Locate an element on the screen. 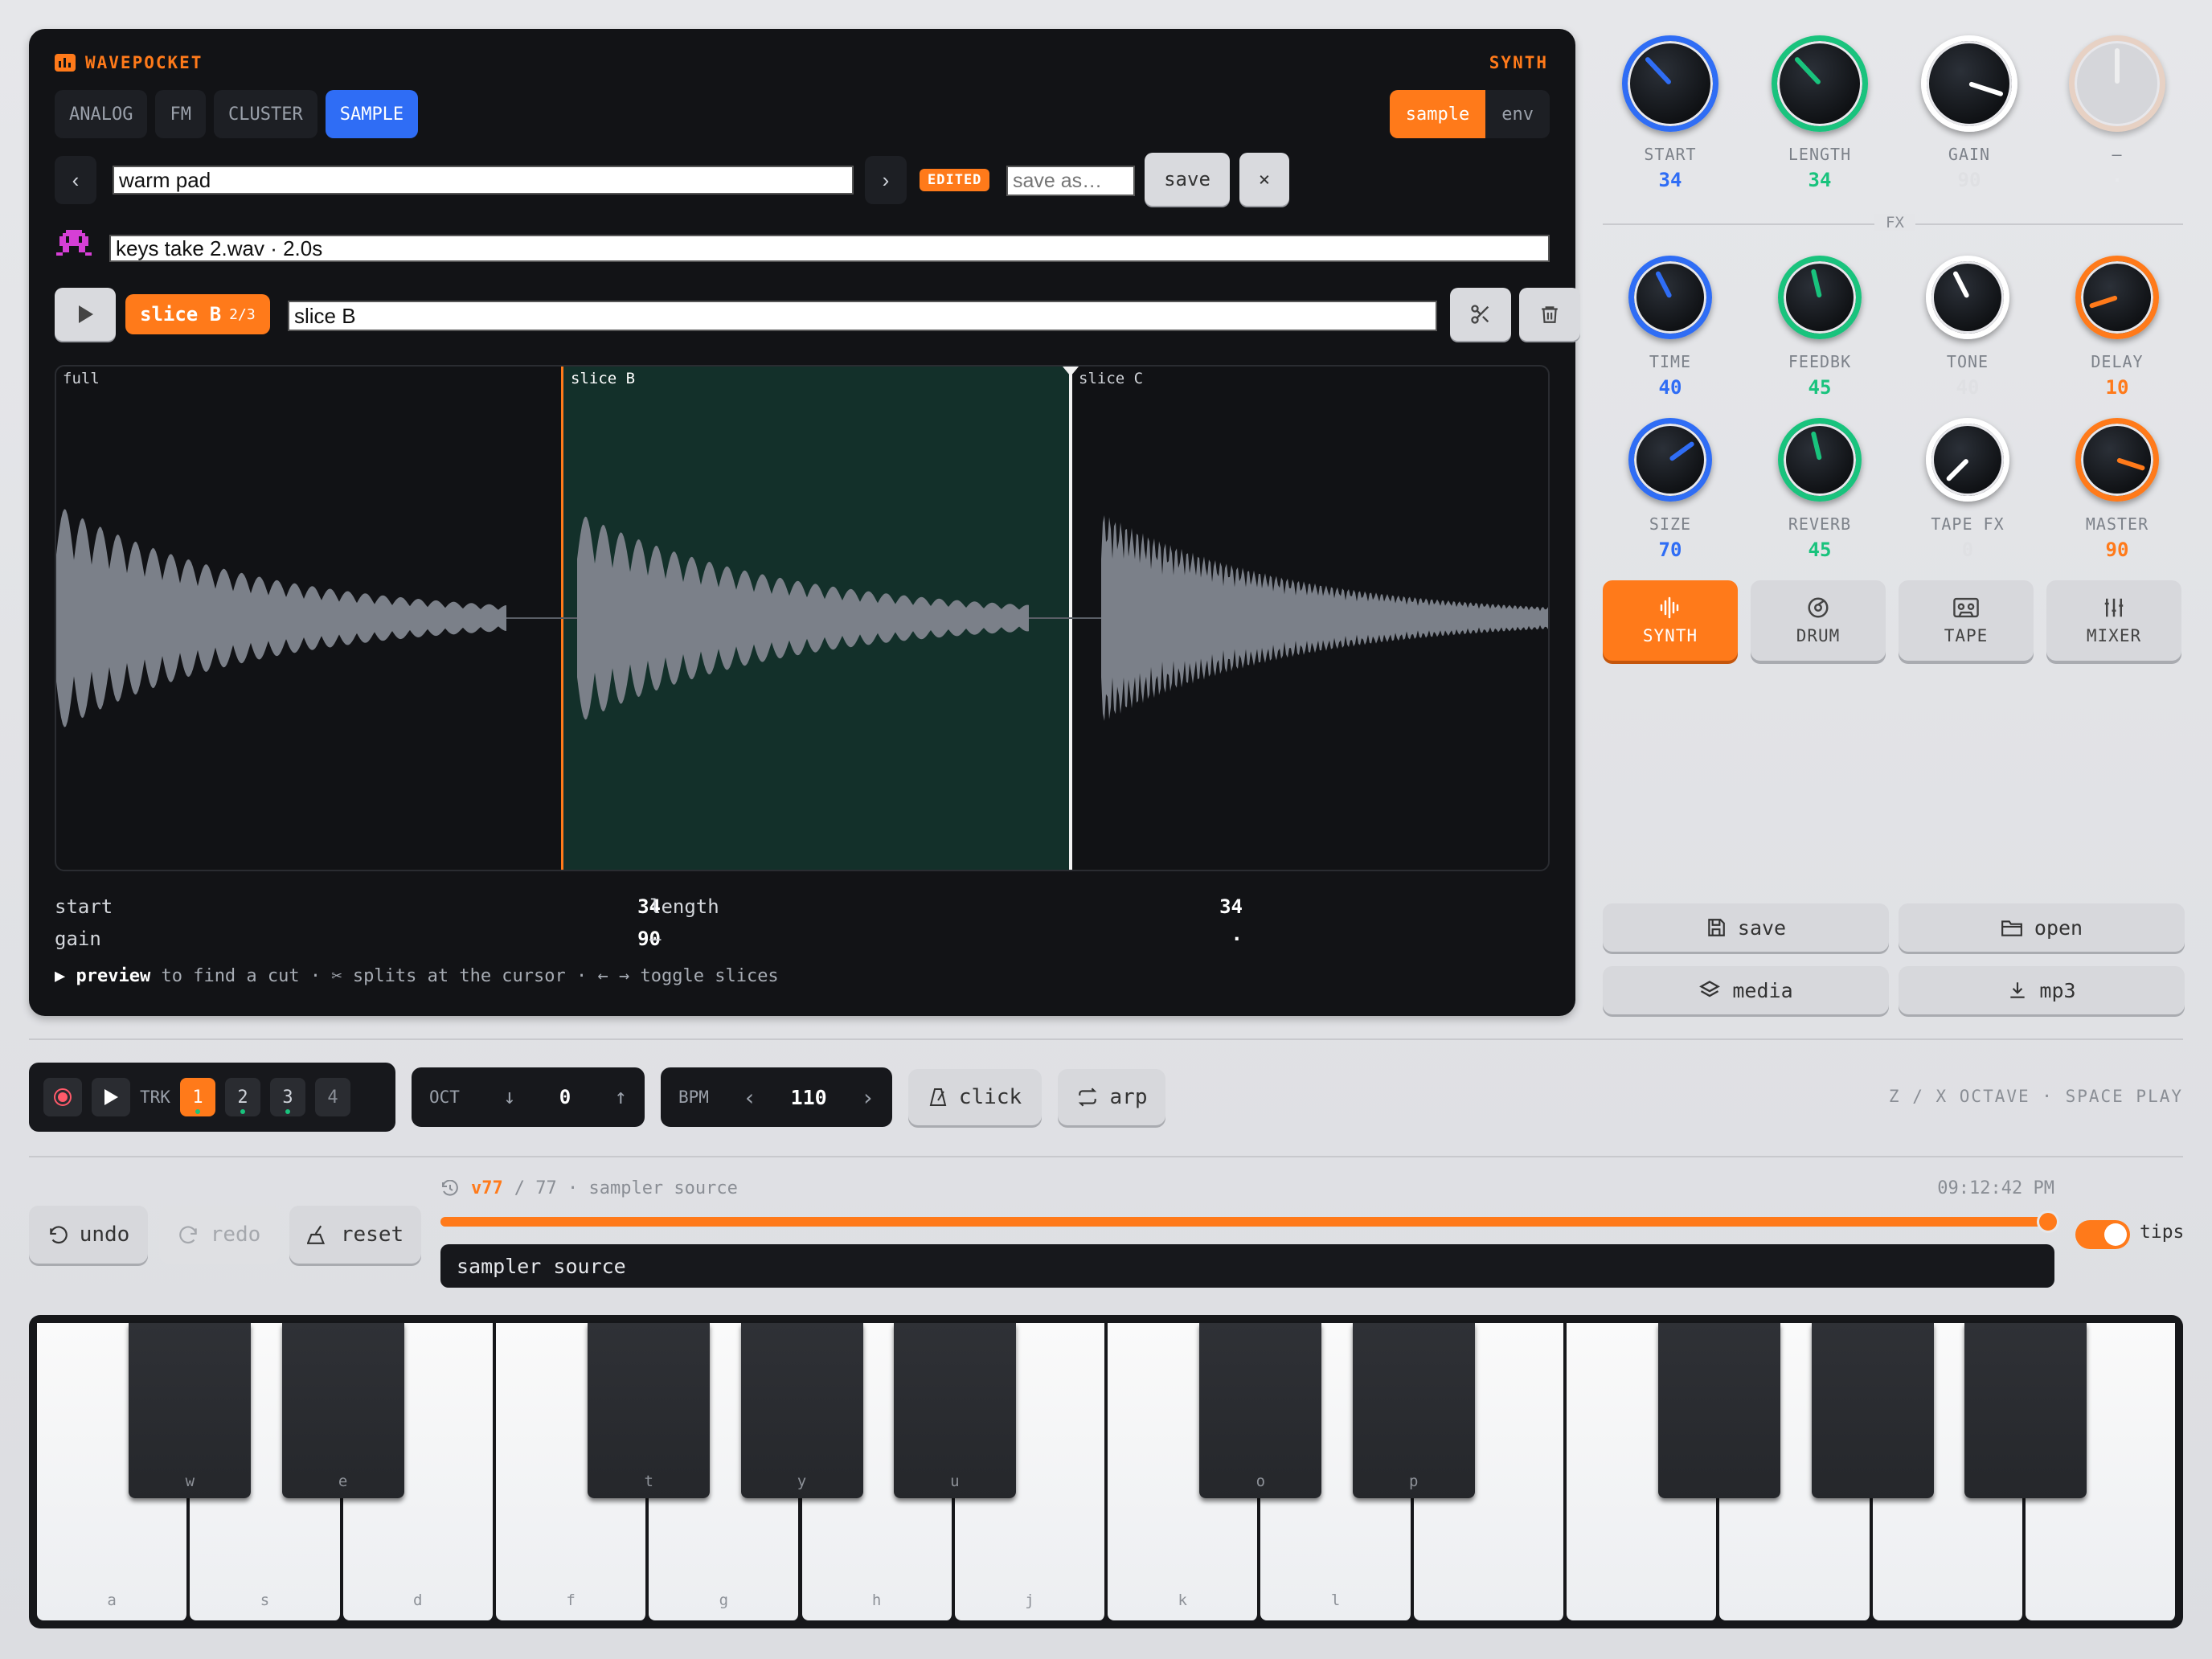 The height and width of the screenshot is (1659, 2212). next-preset-button: › is located at coordinates (886, 180).